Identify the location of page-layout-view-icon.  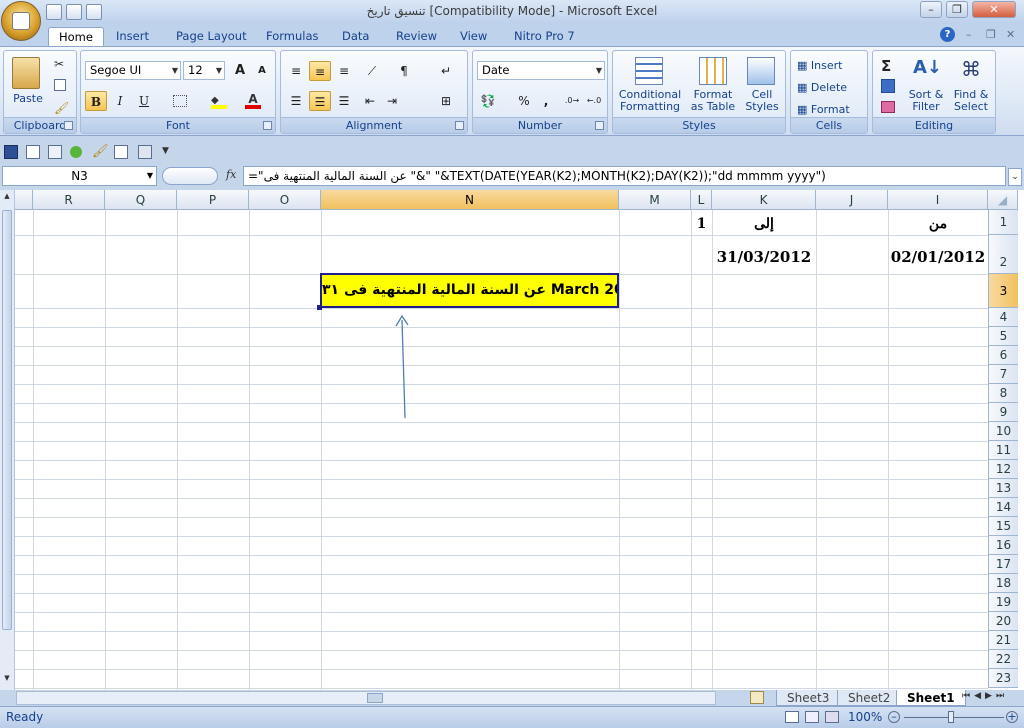
(812, 717).